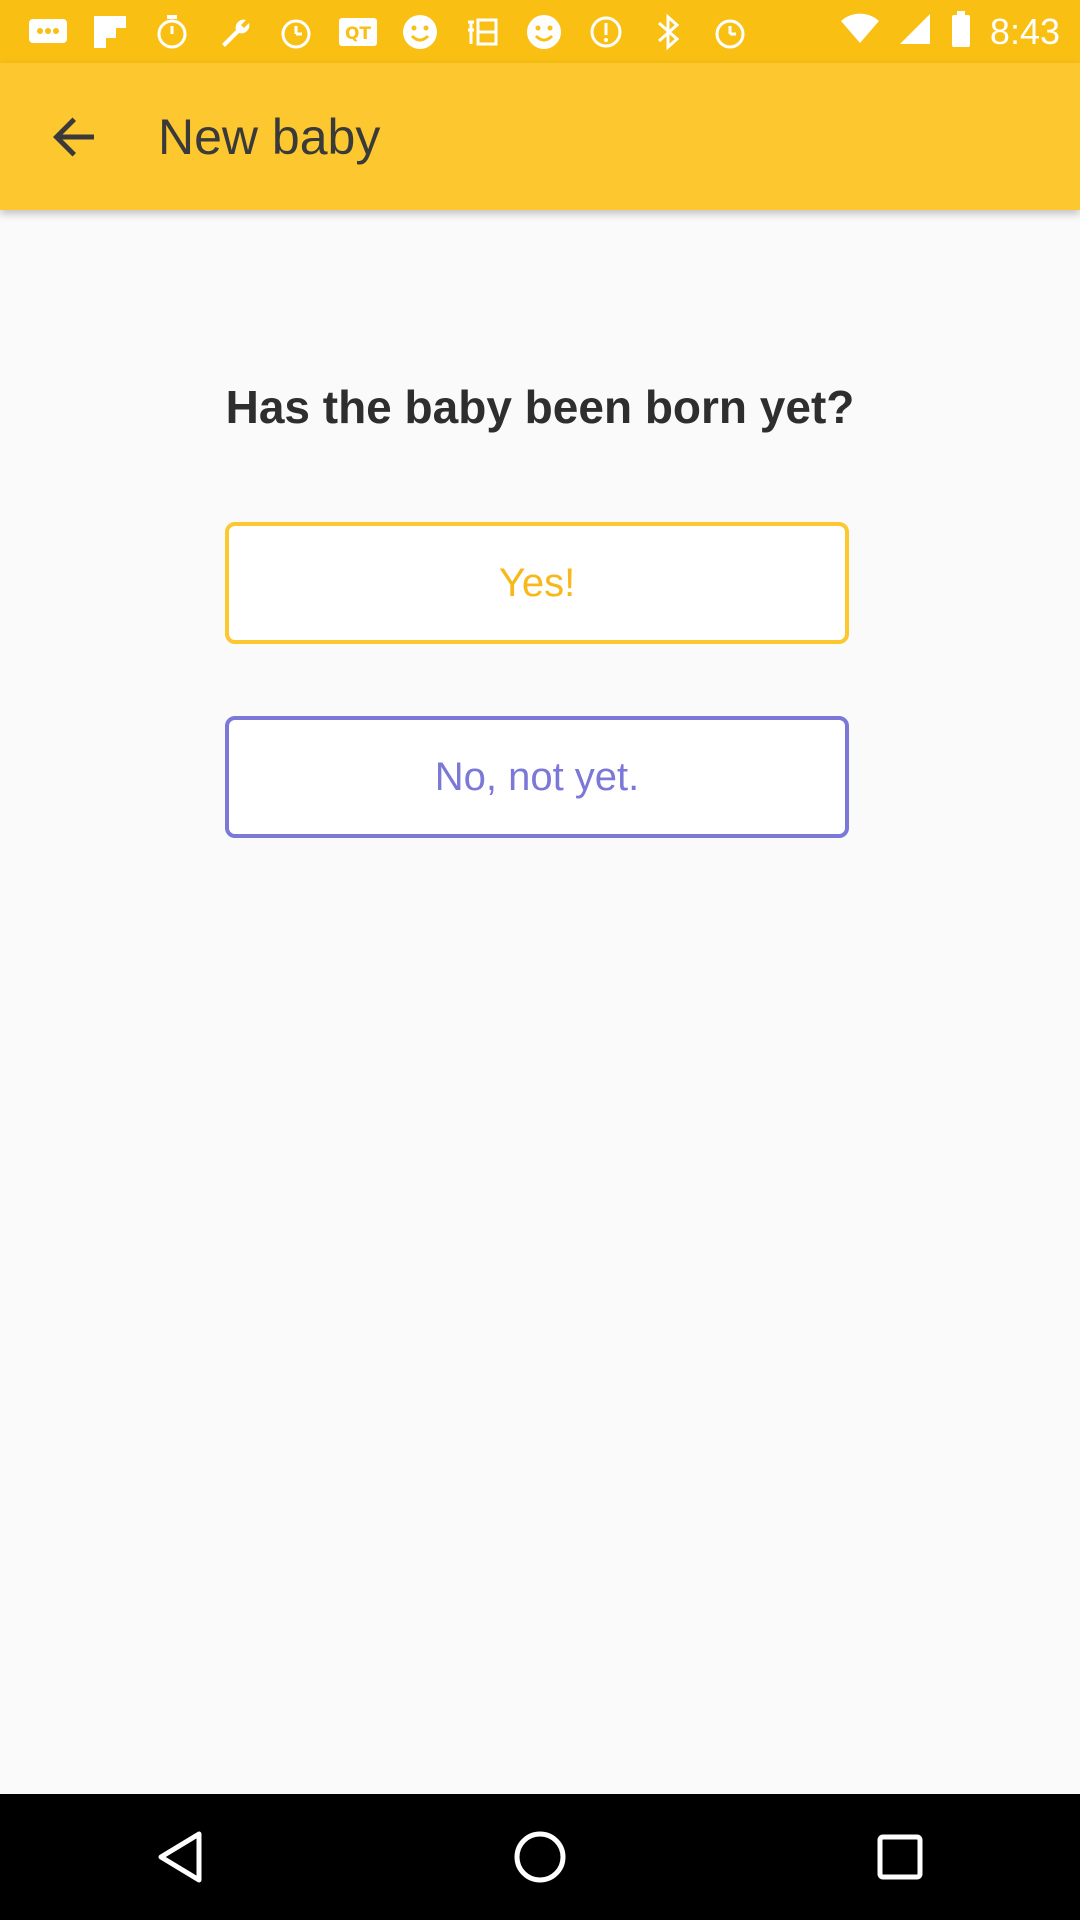  I want to click on wifi-icon, so click(860, 31).